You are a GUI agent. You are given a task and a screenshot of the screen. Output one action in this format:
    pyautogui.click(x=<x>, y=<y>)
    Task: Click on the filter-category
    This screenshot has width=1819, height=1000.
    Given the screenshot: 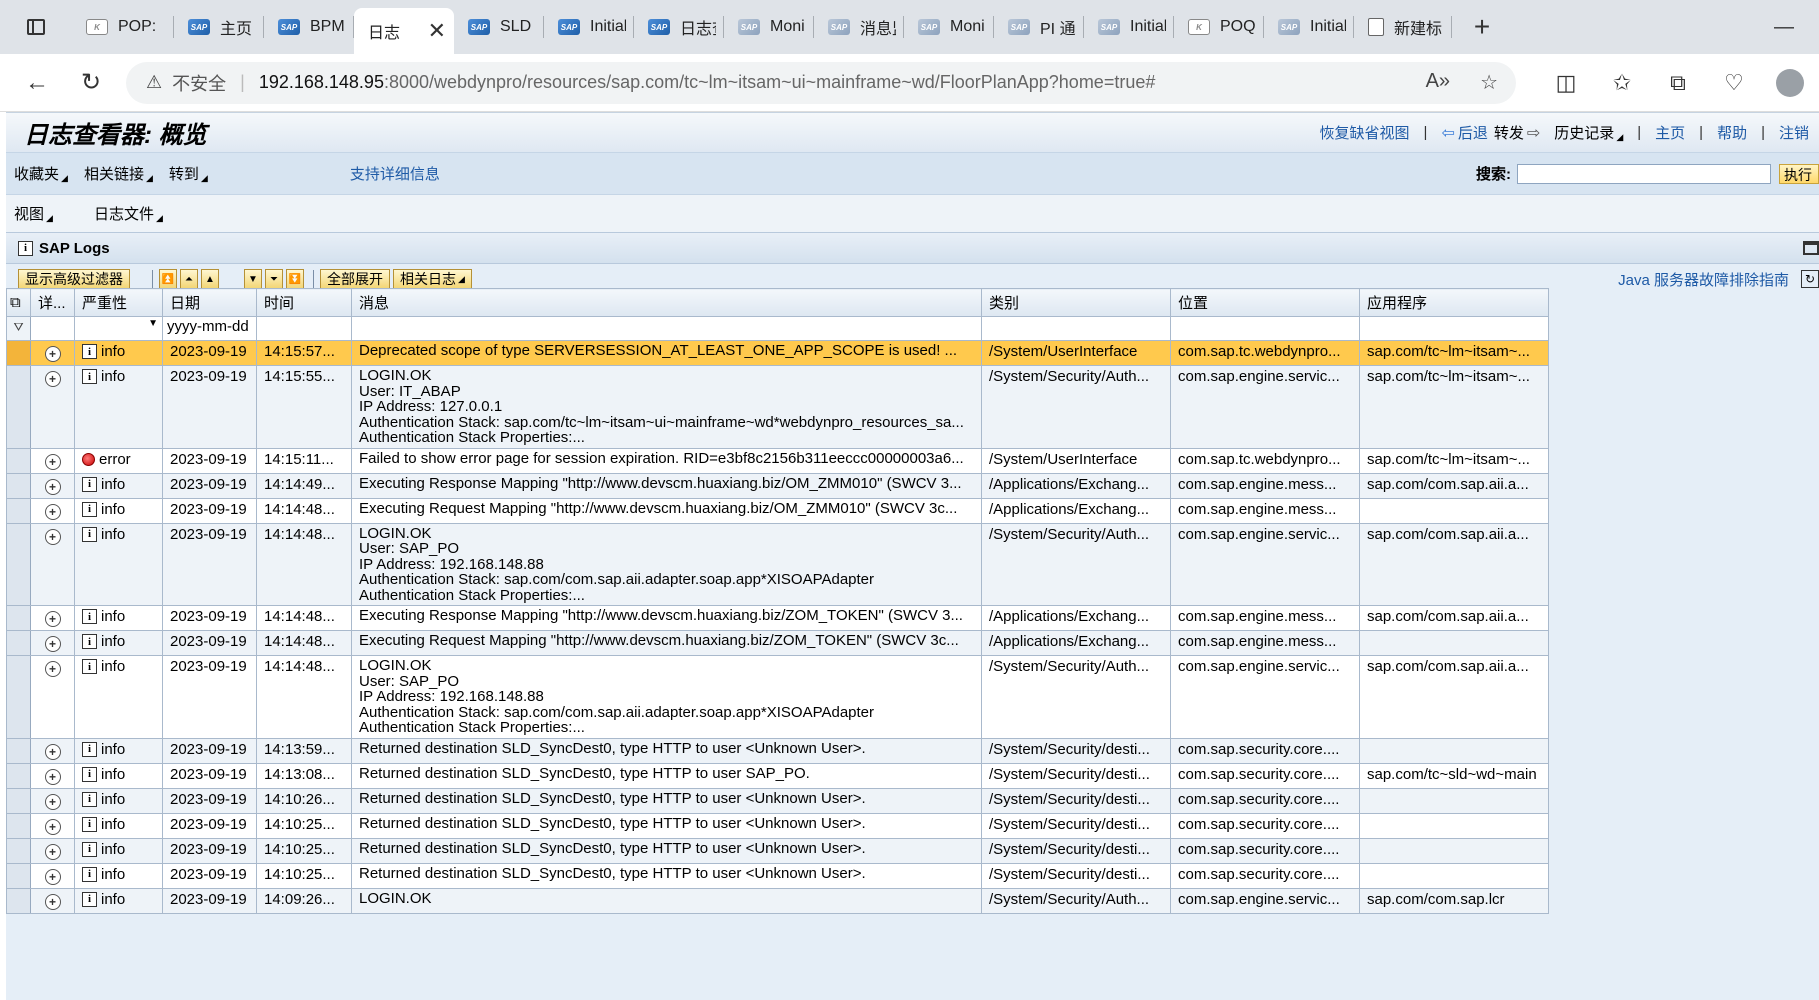 What is the action you would take?
    pyautogui.click(x=1076, y=328)
    